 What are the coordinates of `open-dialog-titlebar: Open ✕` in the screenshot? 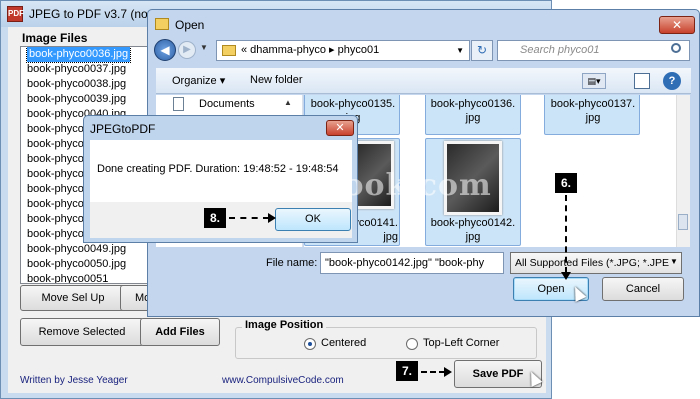 It's located at (423, 24).